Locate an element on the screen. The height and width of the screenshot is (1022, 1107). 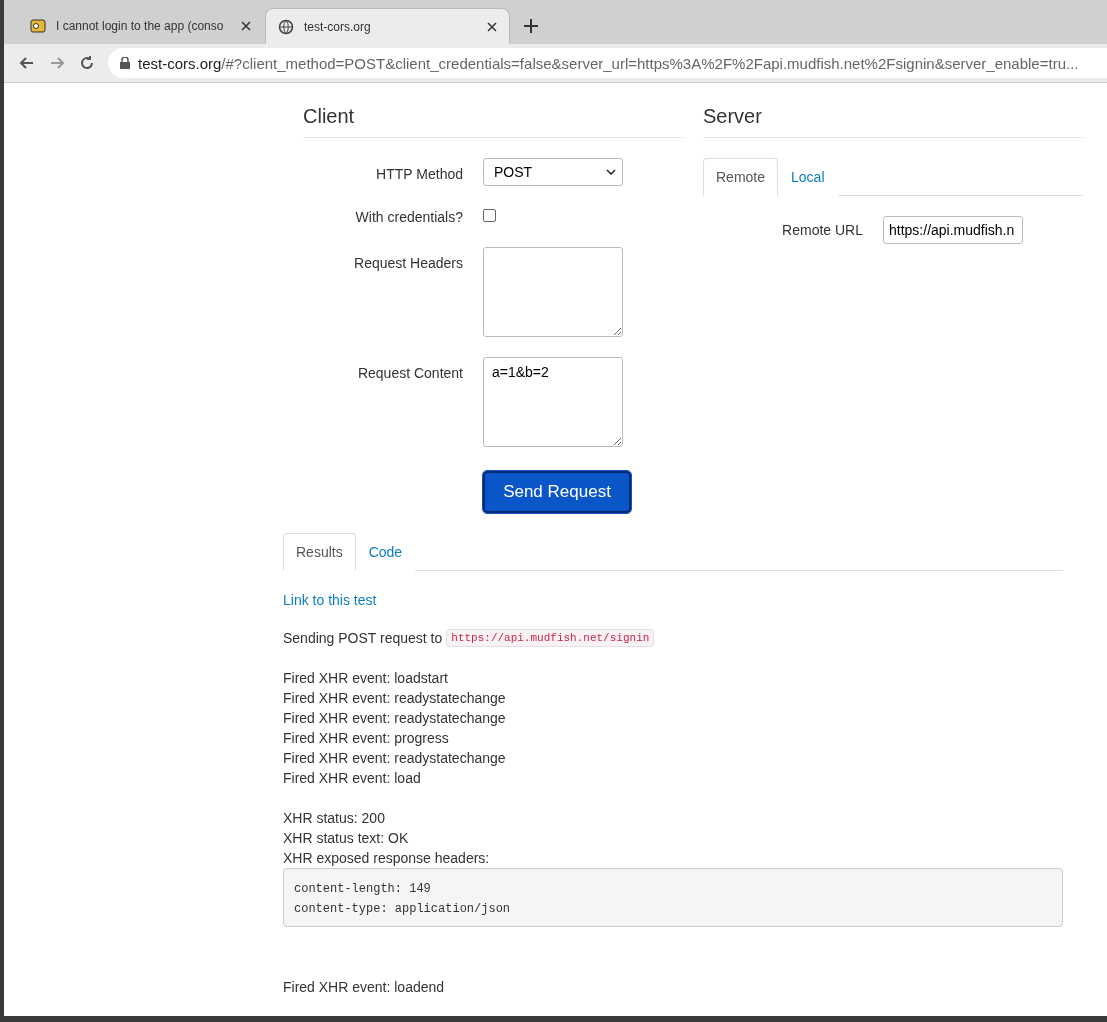
results-tab: Results is located at coordinates (319, 552).